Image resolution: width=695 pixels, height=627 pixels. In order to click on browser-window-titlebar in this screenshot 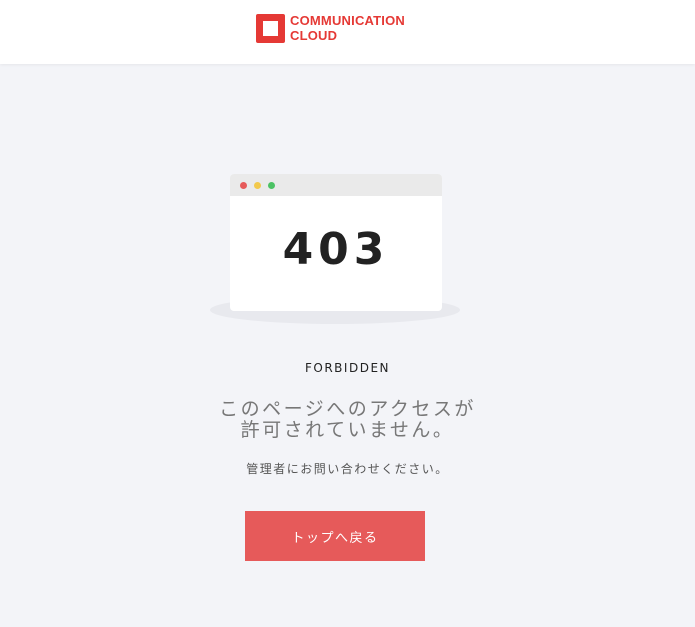, I will do `click(336, 185)`.